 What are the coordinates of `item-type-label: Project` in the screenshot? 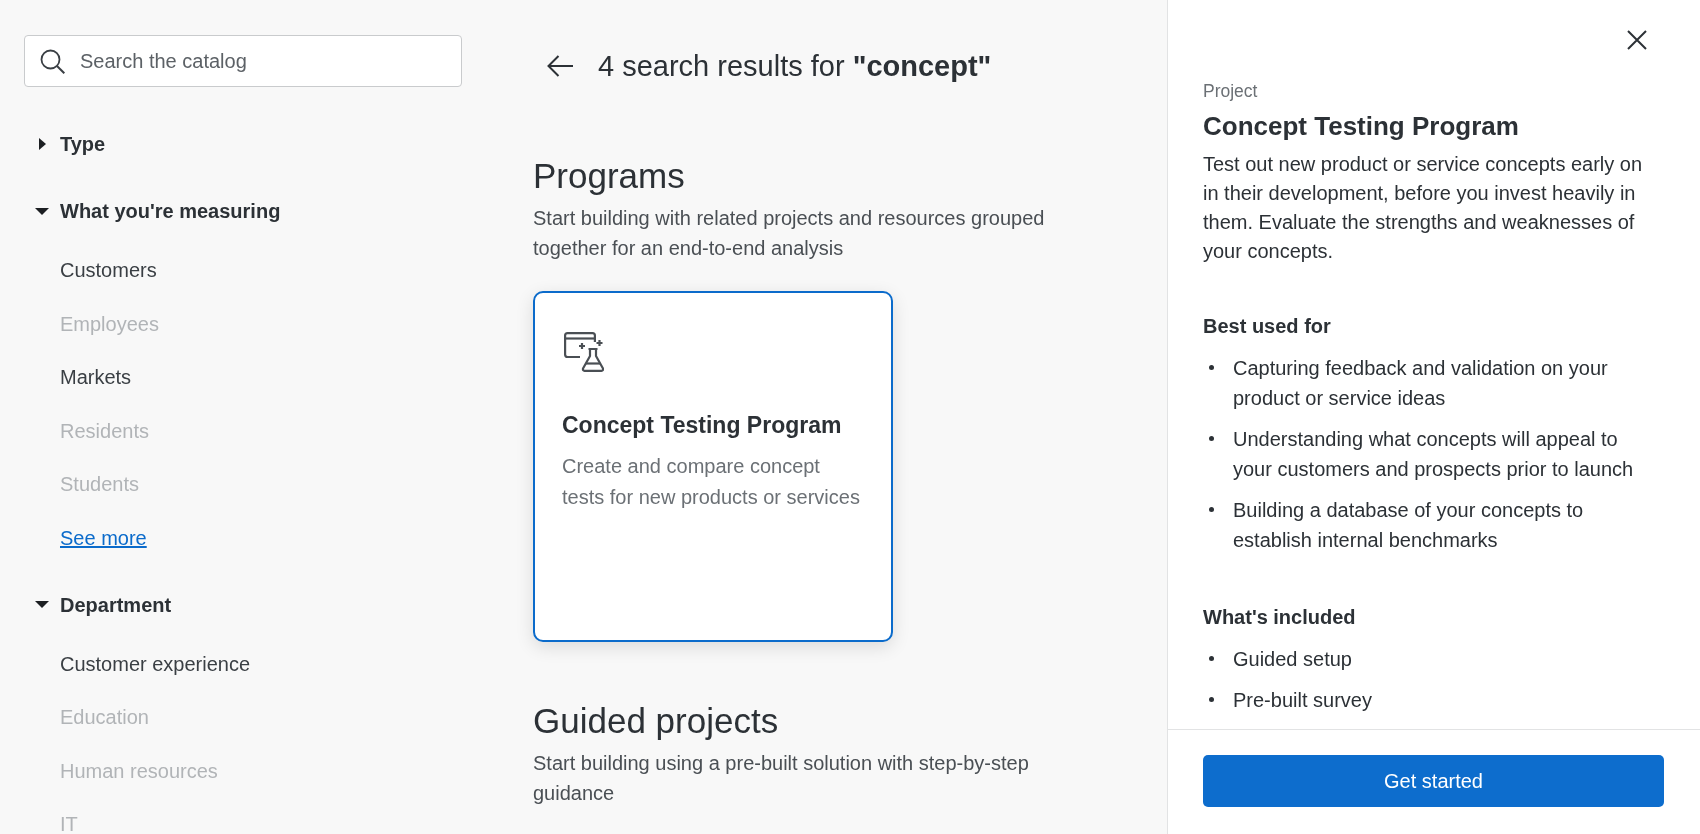 It's located at (1231, 91).